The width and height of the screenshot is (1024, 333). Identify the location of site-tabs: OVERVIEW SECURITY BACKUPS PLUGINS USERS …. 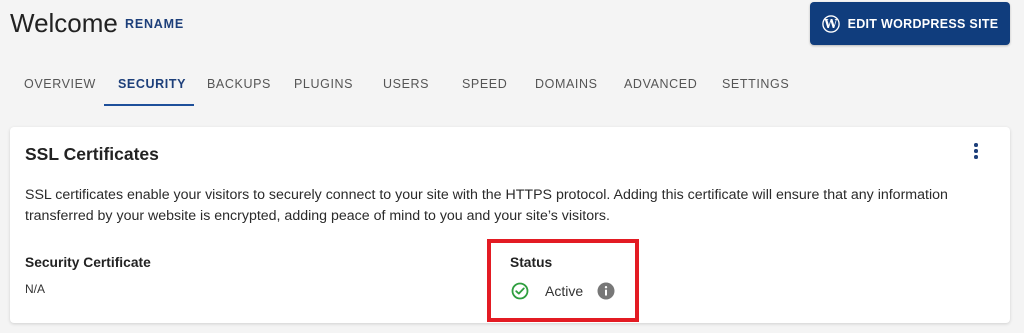
(512, 85).